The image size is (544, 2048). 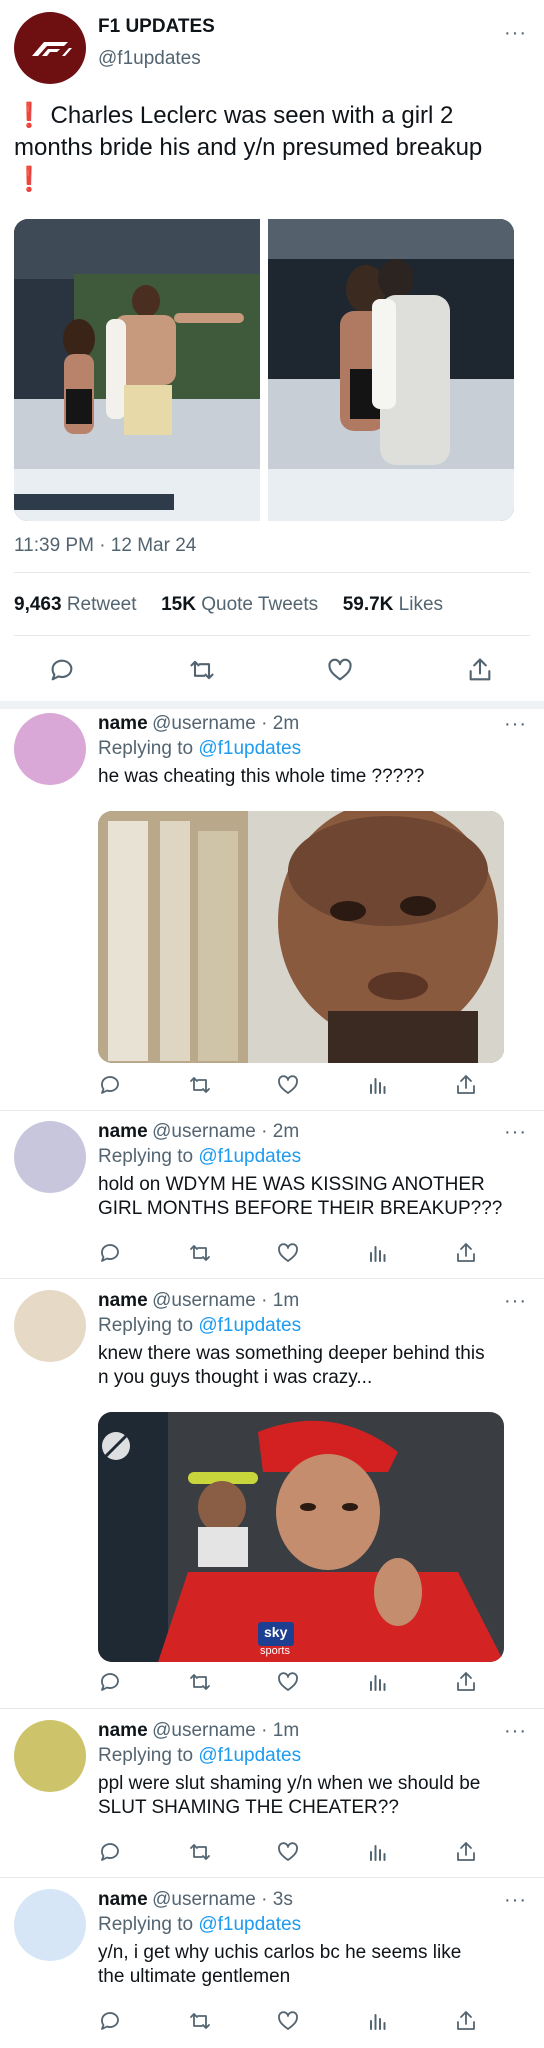 I want to click on retweet-stat: 9,463 Retweet, so click(x=78, y=604).